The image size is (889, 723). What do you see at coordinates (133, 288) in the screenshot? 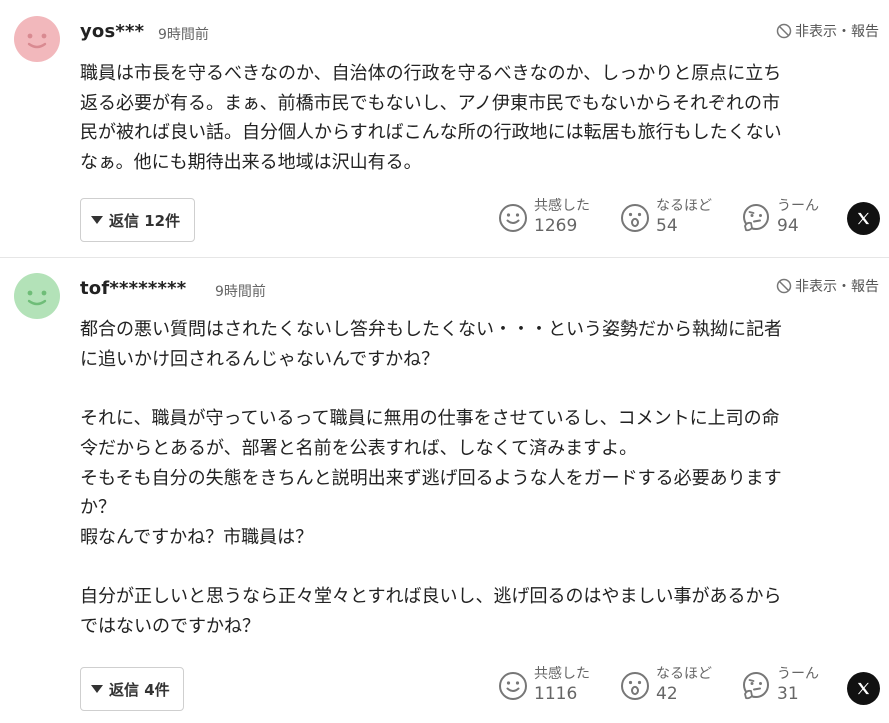
I see `username: tof********` at bounding box center [133, 288].